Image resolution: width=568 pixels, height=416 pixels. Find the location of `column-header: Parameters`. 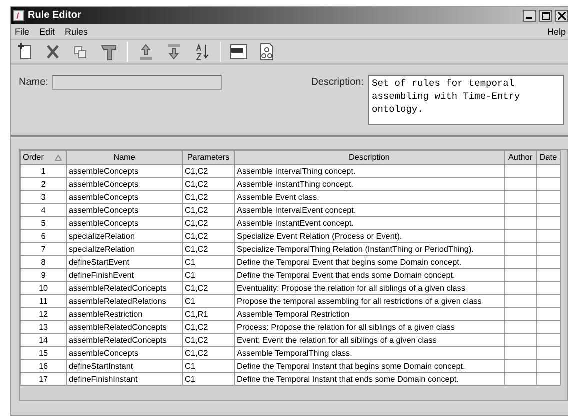

column-header: Parameters is located at coordinates (208, 157).